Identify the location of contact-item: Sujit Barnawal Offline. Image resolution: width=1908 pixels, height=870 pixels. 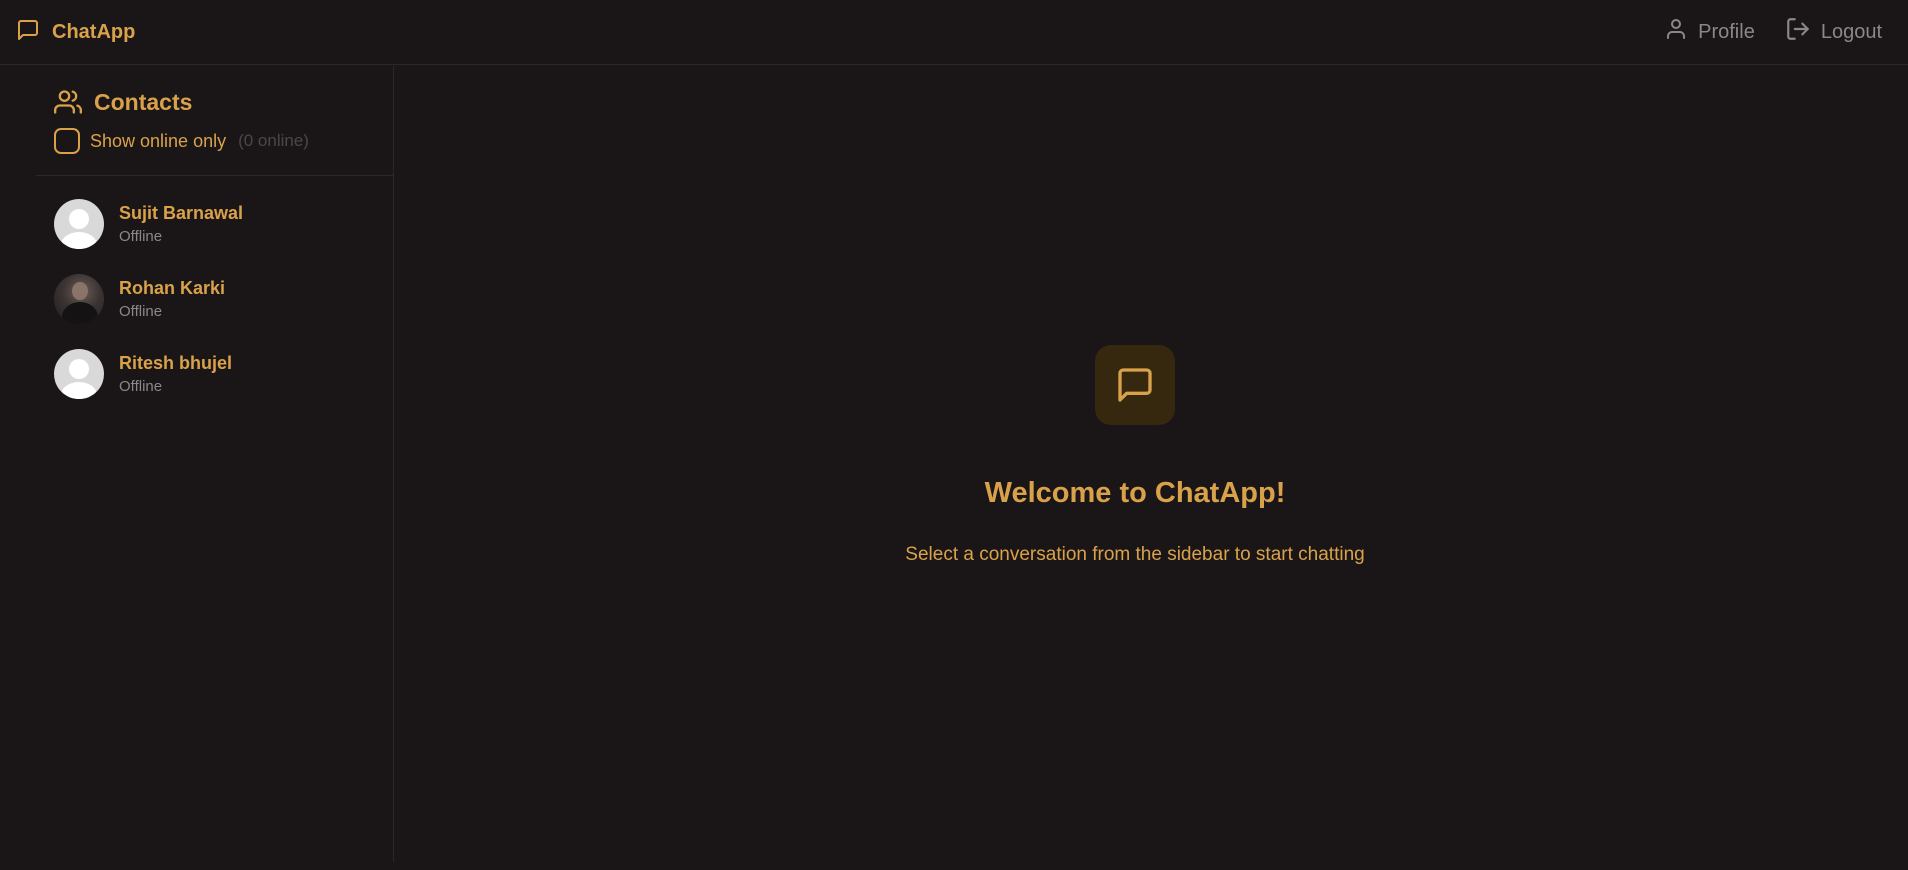
(214, 223).